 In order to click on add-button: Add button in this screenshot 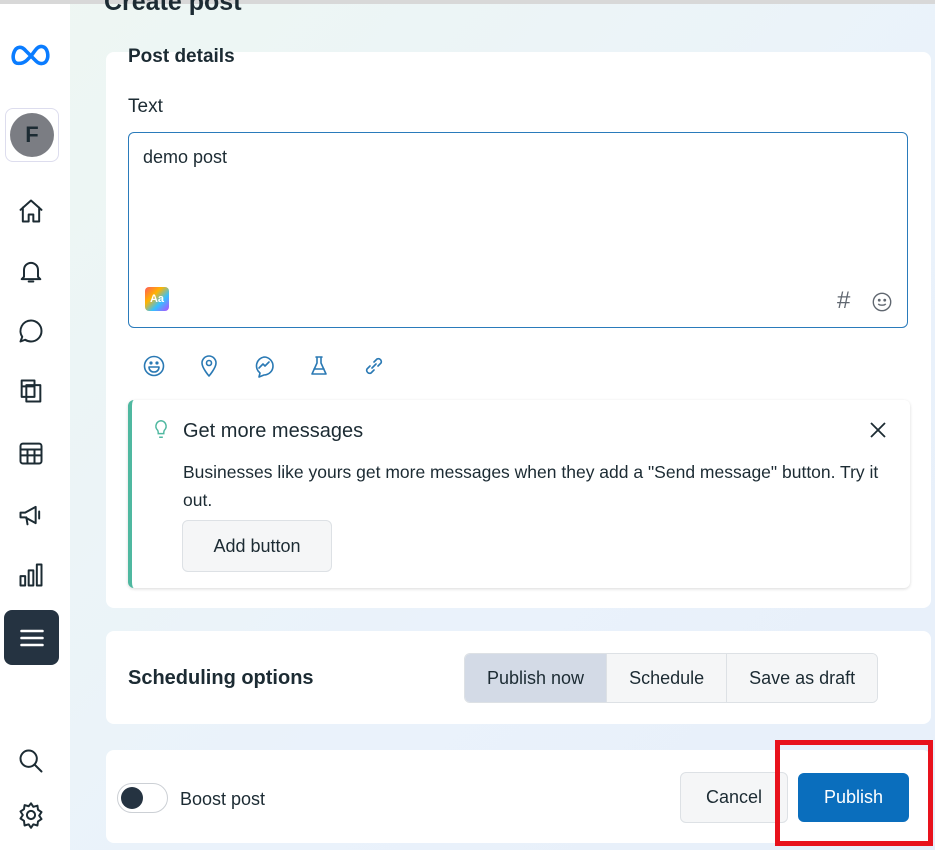, I will do `click(257, 546)`.